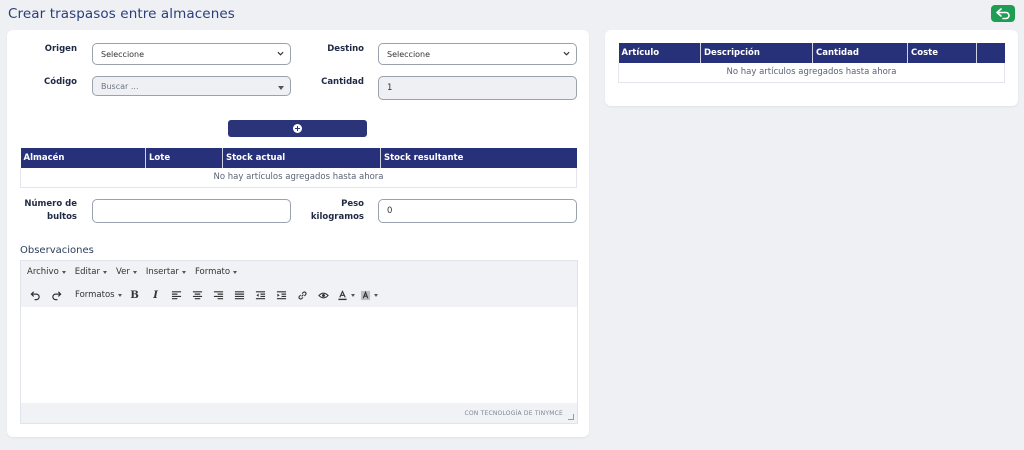 The width and height of the screenshot is (1024, 450). Describe the element at coordinates (191, 211) in the screenshot. I see `bultos-input` at that location.